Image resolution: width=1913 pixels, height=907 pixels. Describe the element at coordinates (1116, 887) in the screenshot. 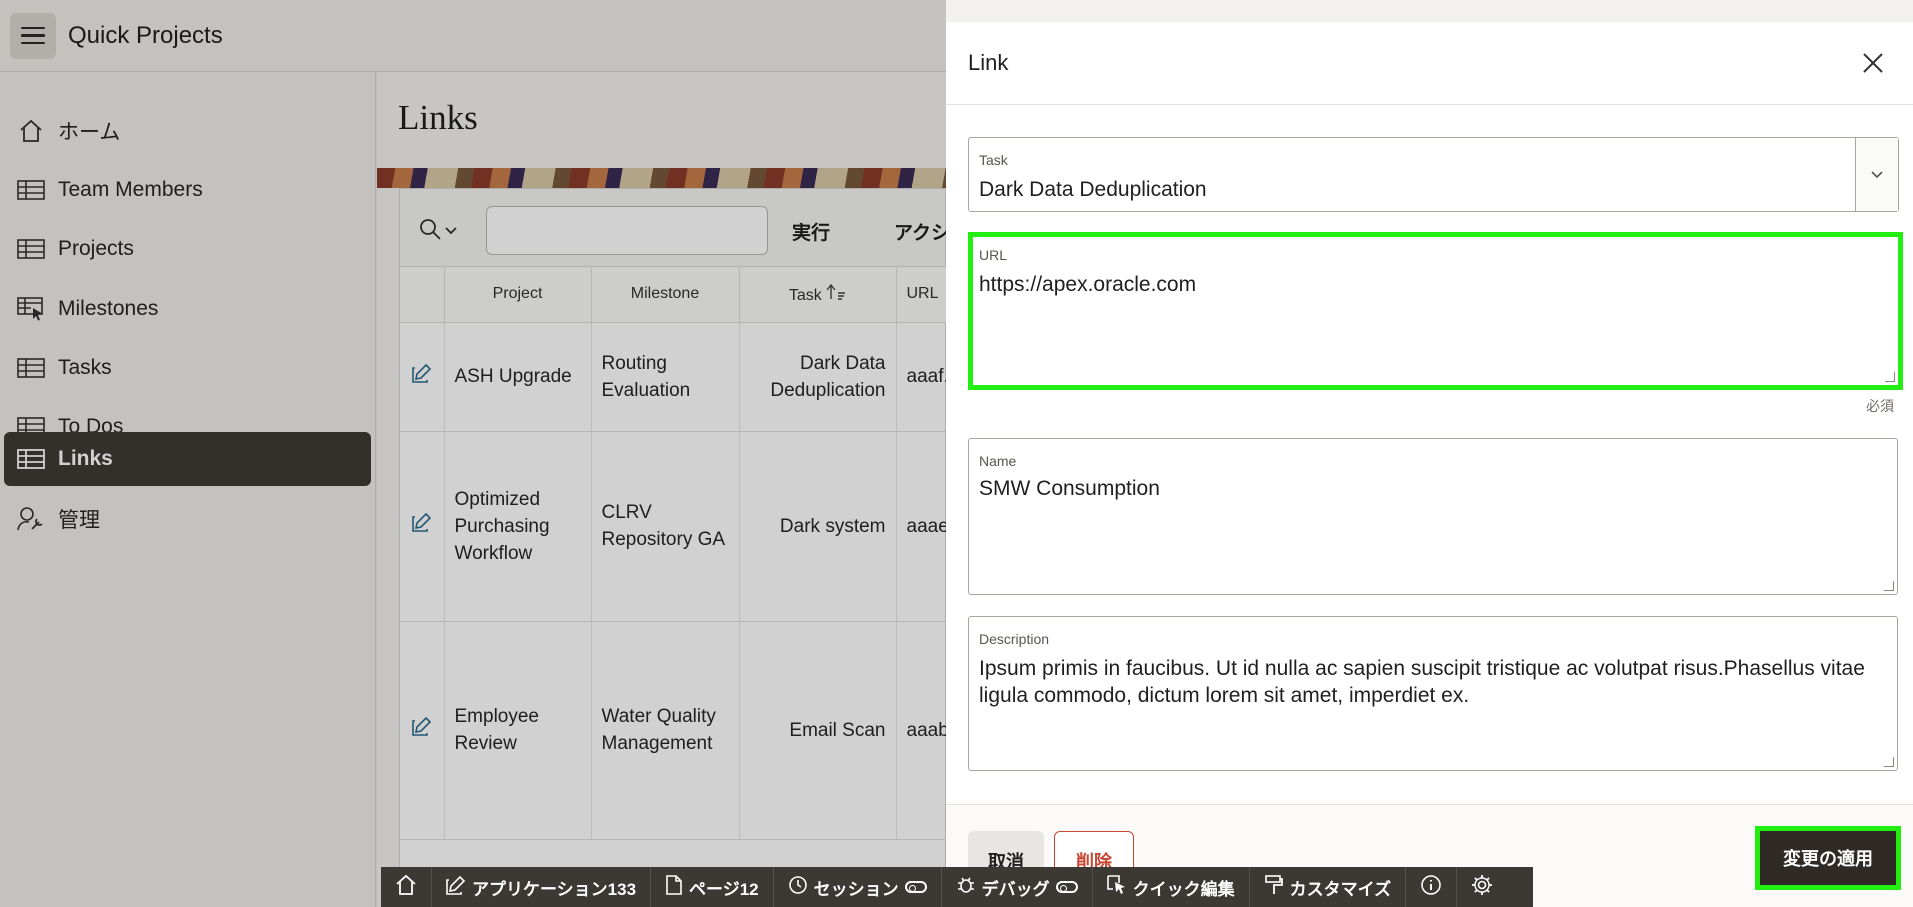

I see `cursor-select-icon` at that location.